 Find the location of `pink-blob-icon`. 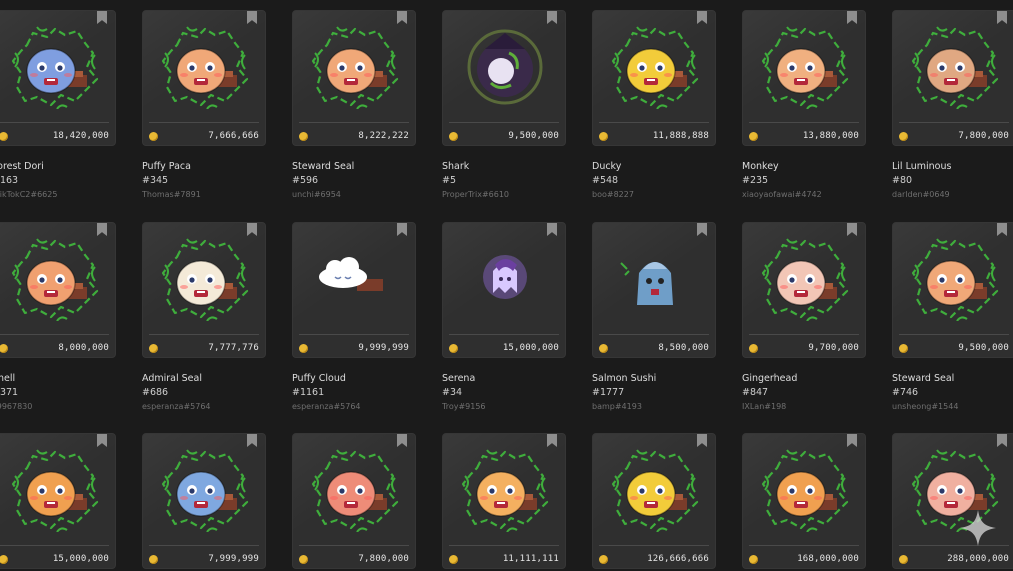

pink-blob-icon is located at coordinates (355, 490).